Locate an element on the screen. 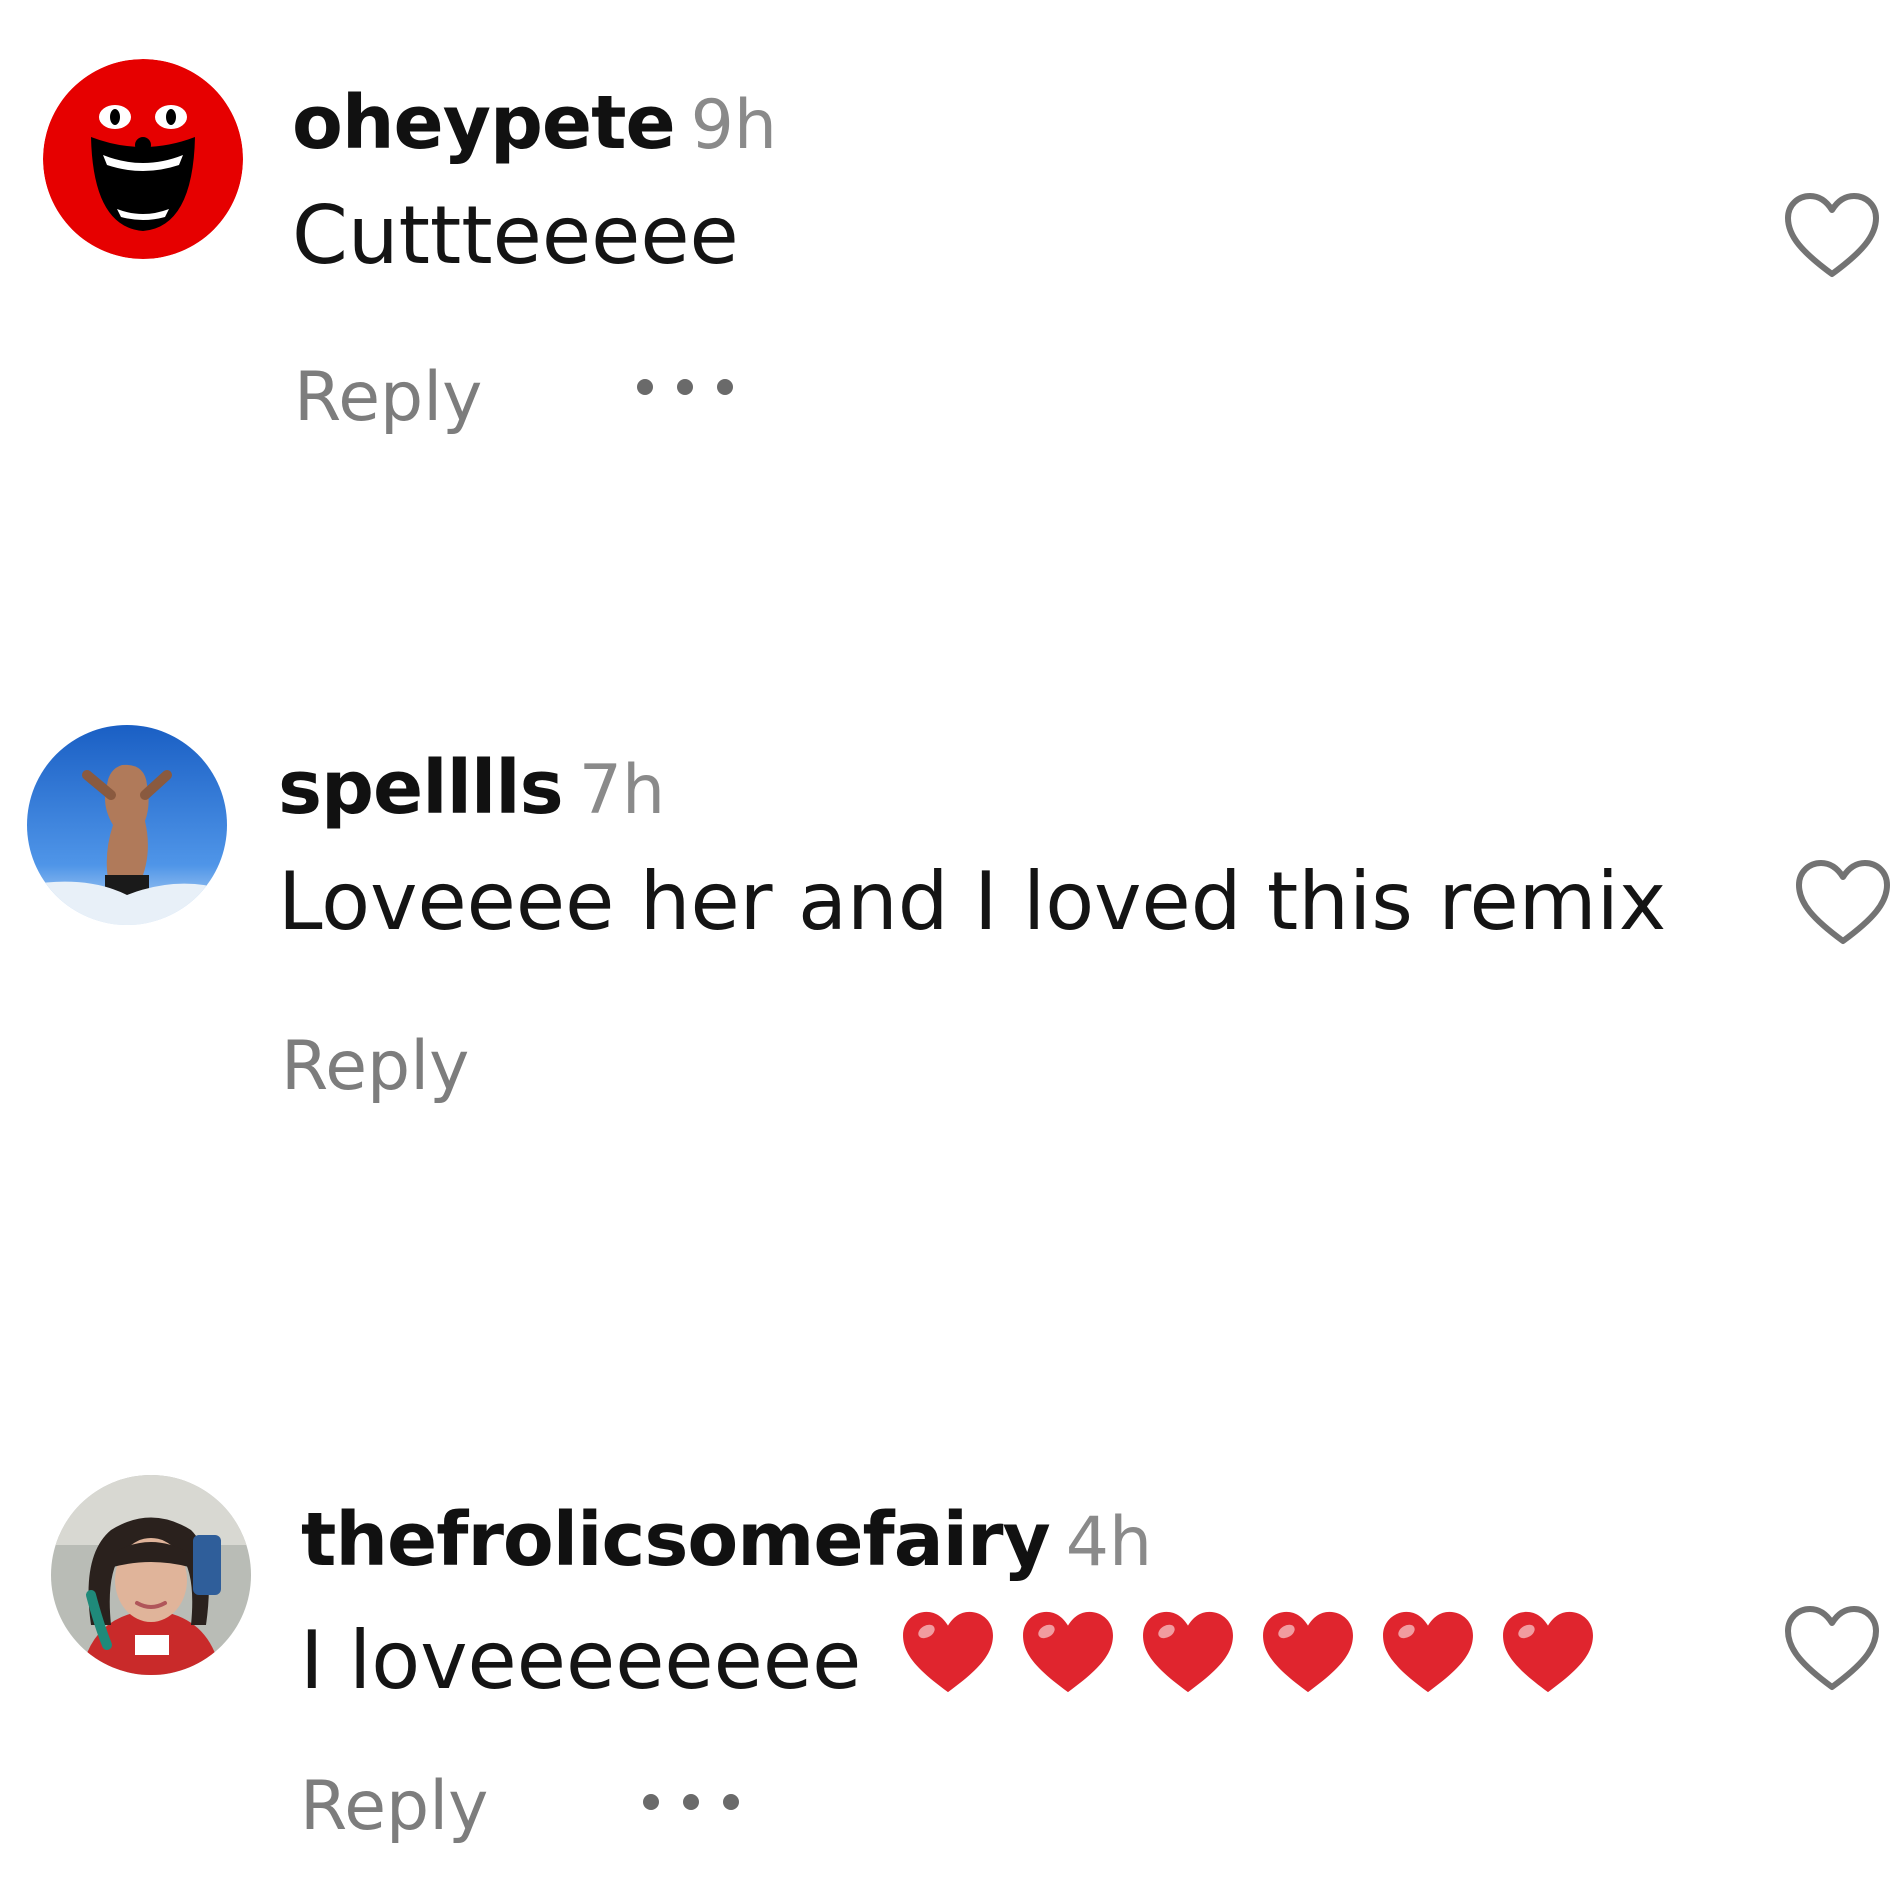  comment-text: Loveeee her and I loved this remix is located at coordinates (972, 901).